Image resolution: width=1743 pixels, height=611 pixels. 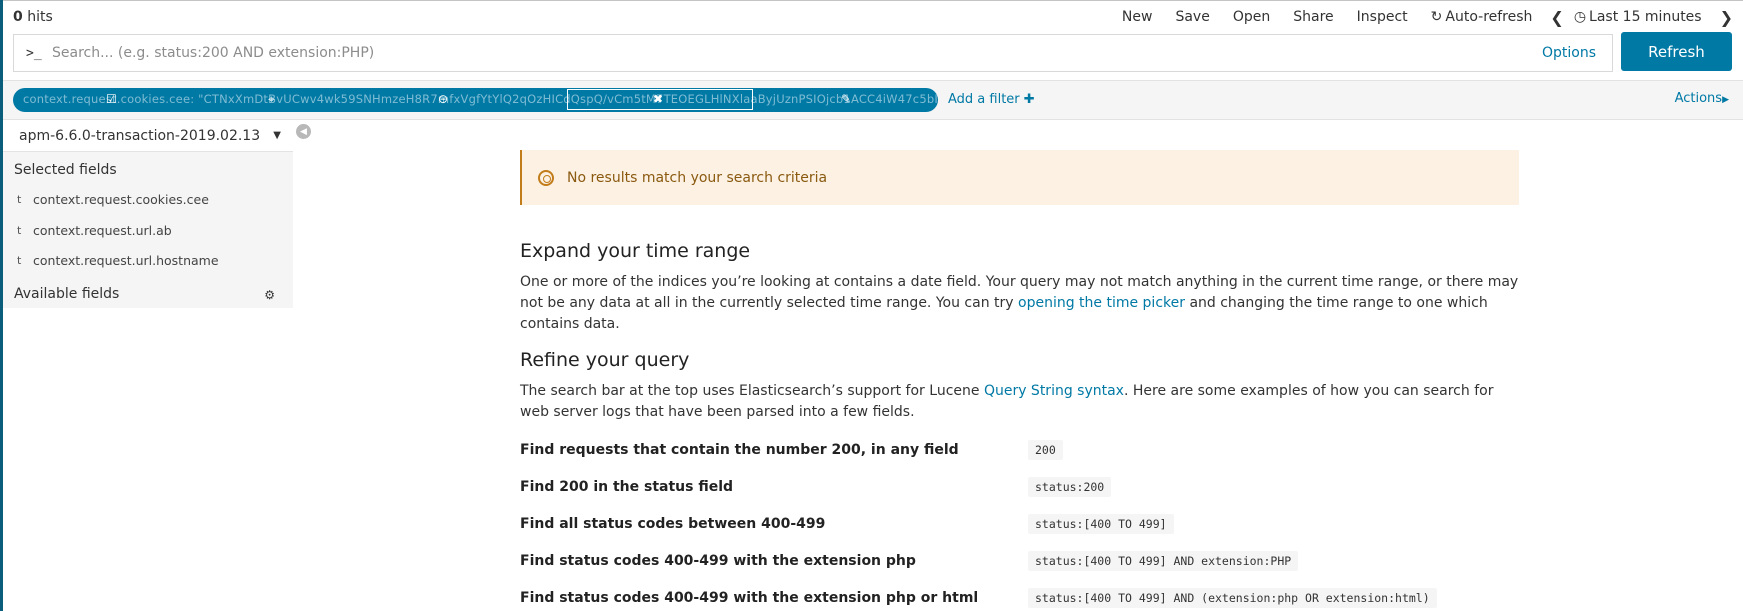 I want to click on hits-count: 0 hits, so click(x=33, y=17).